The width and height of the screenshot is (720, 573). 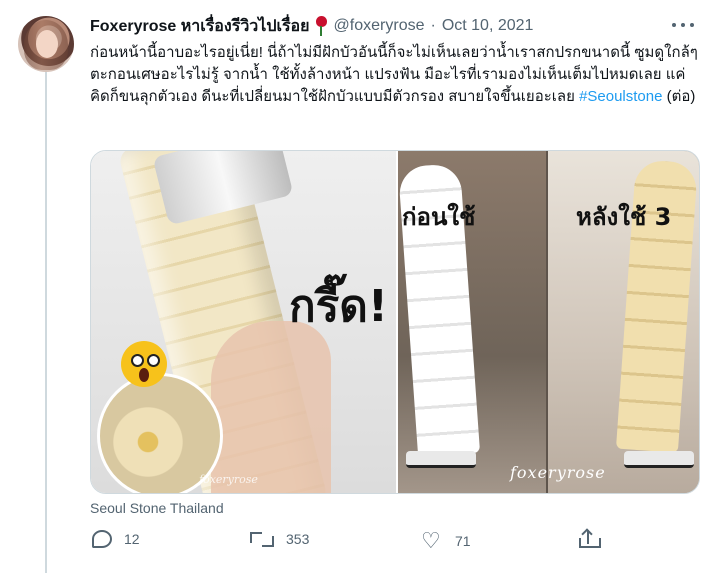 I want to click on tweet-date: Oct 10, 2021, so click(x=488, y=26).